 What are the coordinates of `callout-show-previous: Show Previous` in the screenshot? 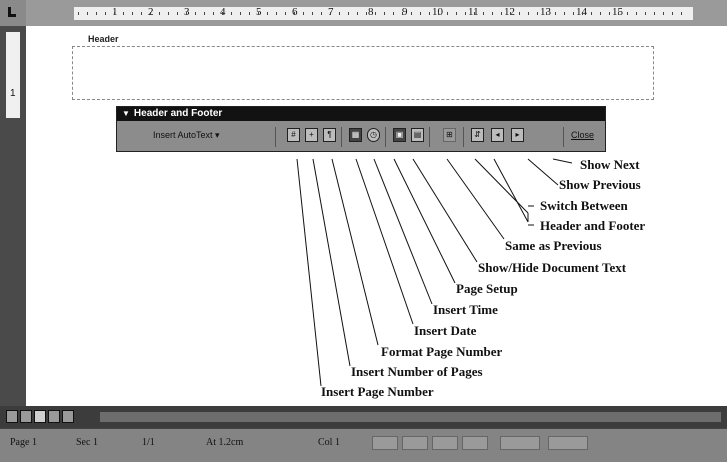 It's located at (600, 184).